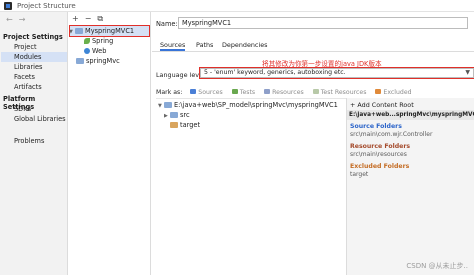 The height and width of the screenshot is (275, 474). What do you see at coordinates (80, 61) in the screenshot?
I see `module-folder-icon` at bounding box center [80, 61].